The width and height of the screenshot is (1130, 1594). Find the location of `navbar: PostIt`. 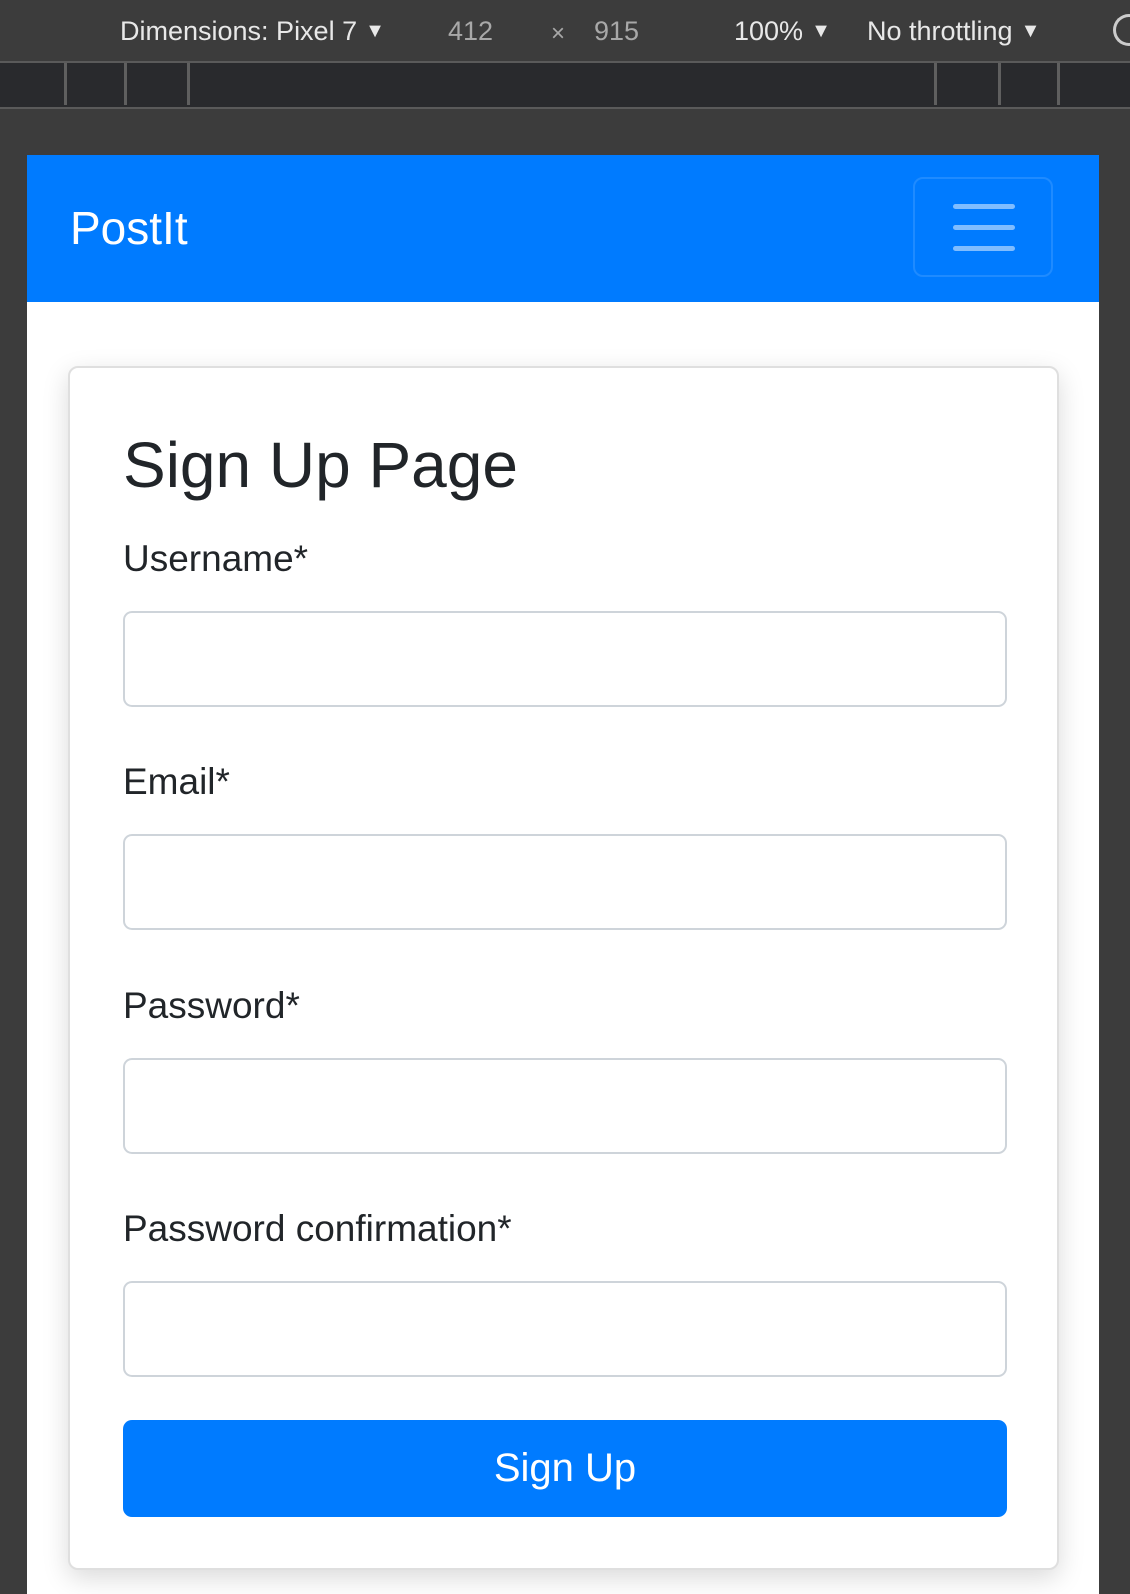

navbar: PostIt is located at coordinates (563, 228).